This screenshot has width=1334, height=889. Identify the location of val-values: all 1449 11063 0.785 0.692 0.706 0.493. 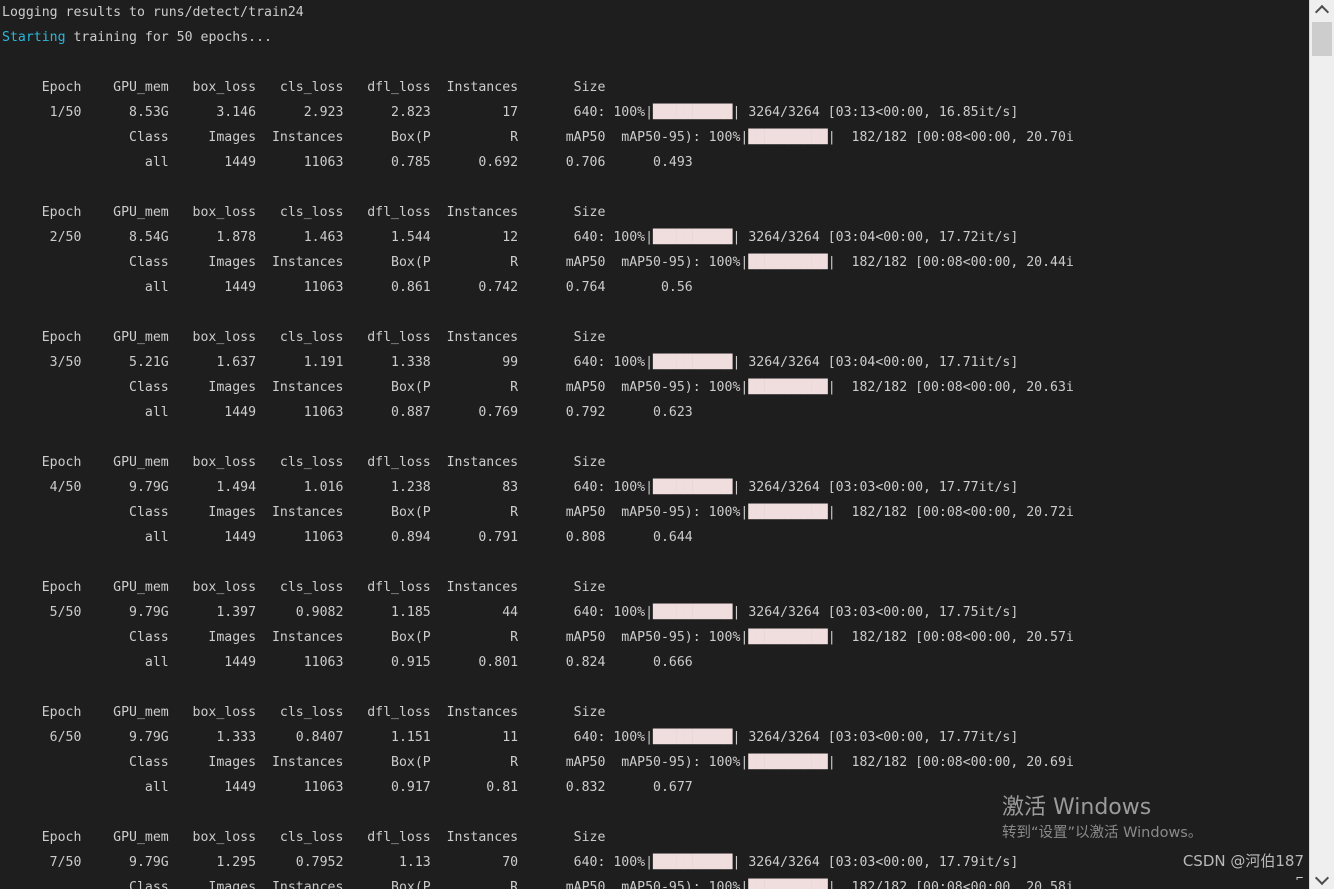
(347, 162).